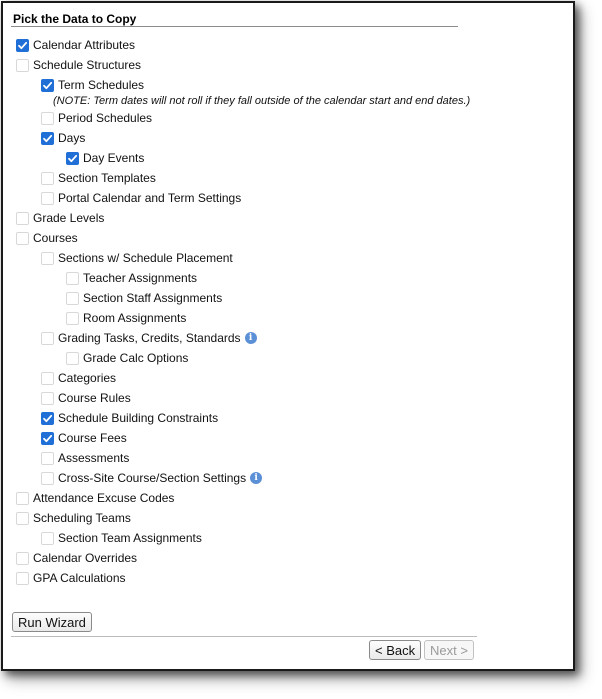  I want to click on option-row-sections-w-schedule-placement: Sections w/ Schedule Placement, so click(137, 258).